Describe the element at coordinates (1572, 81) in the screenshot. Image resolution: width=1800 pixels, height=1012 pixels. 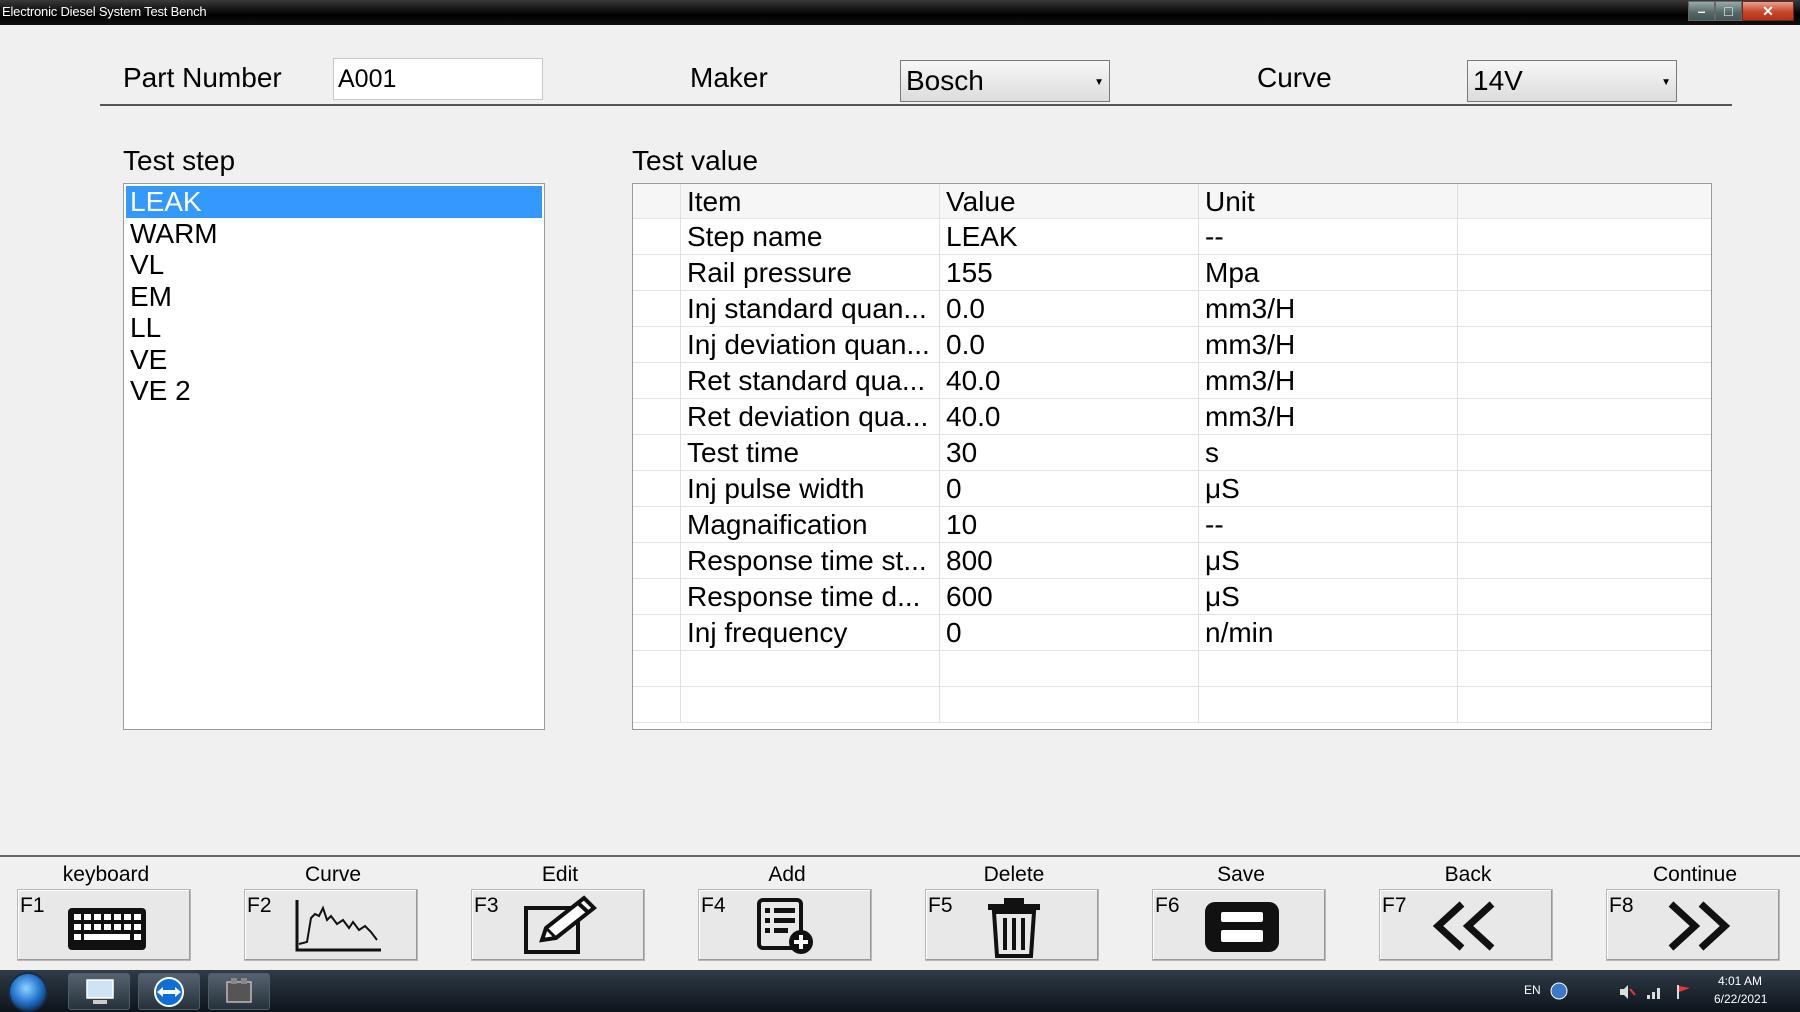
I see `curve-select: 14V ▼` at that location.